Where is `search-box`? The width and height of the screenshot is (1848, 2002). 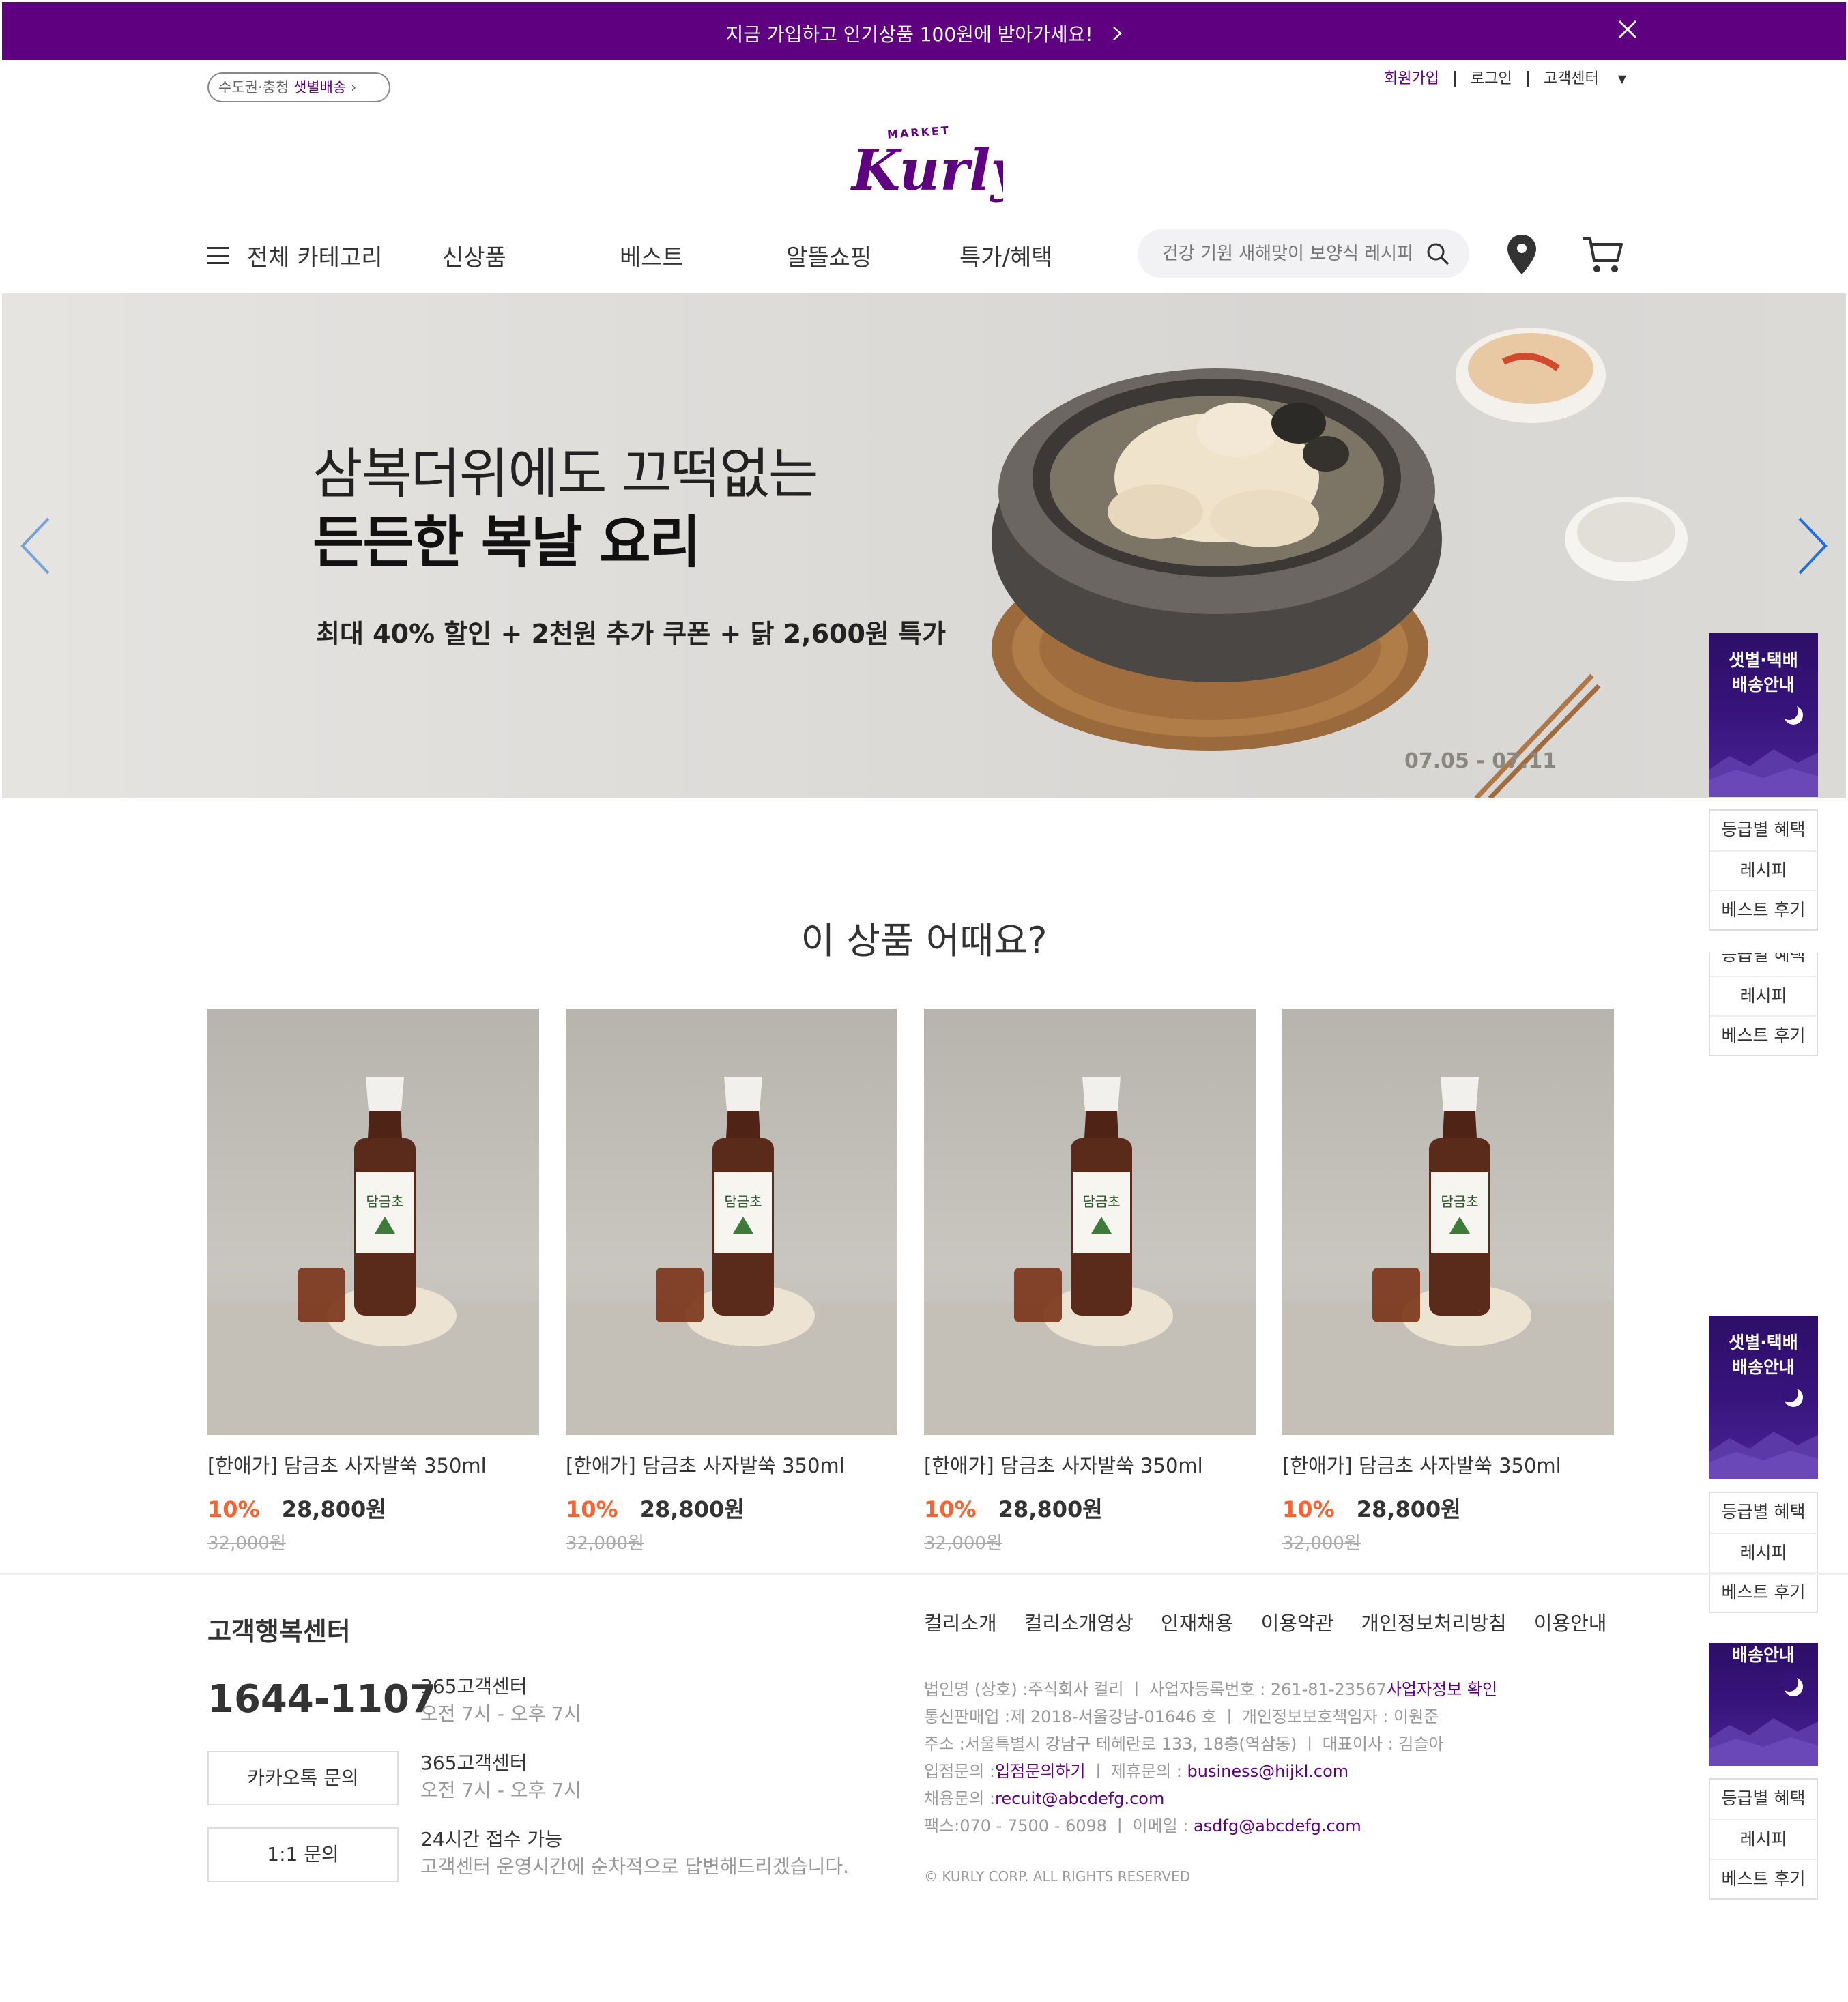 search-box is located at coordinates (1303, 253).